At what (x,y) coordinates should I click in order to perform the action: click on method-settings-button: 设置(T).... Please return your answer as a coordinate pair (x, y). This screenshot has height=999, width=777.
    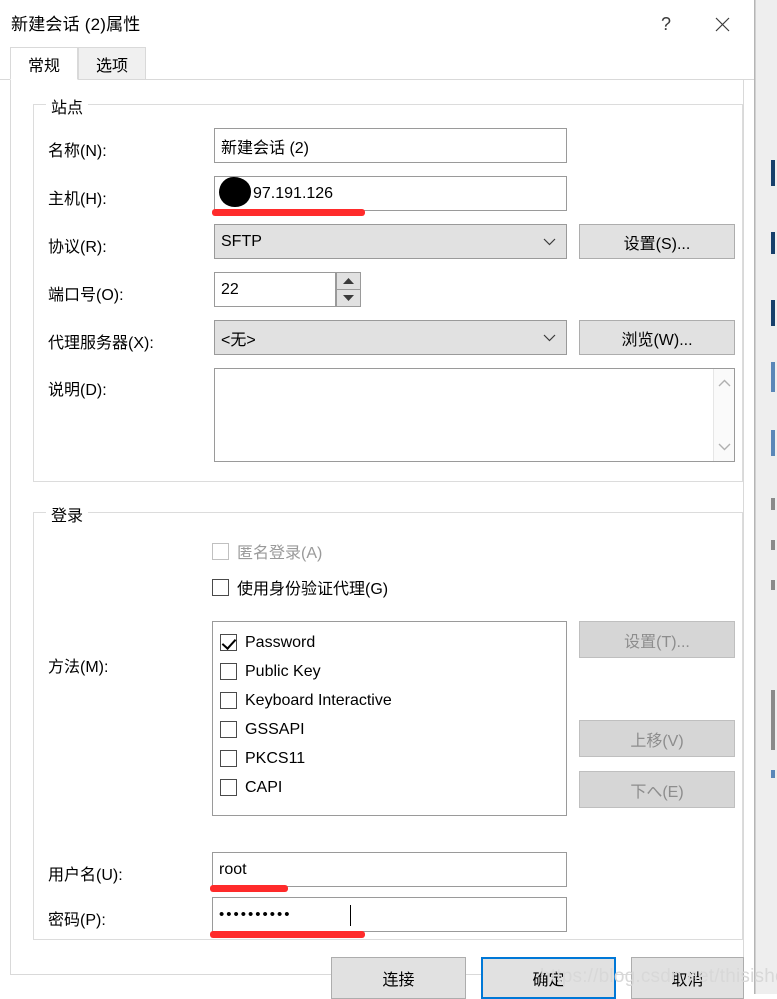
    Looking at the image, I should click on (657, 639).